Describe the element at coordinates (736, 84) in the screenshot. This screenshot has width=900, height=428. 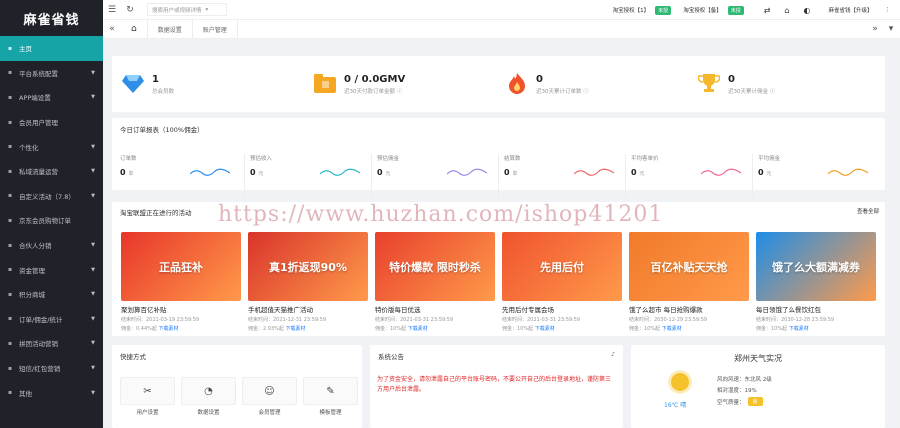
I see `stat-item: 0 近30天累计佣金 ⓘ` at that location.